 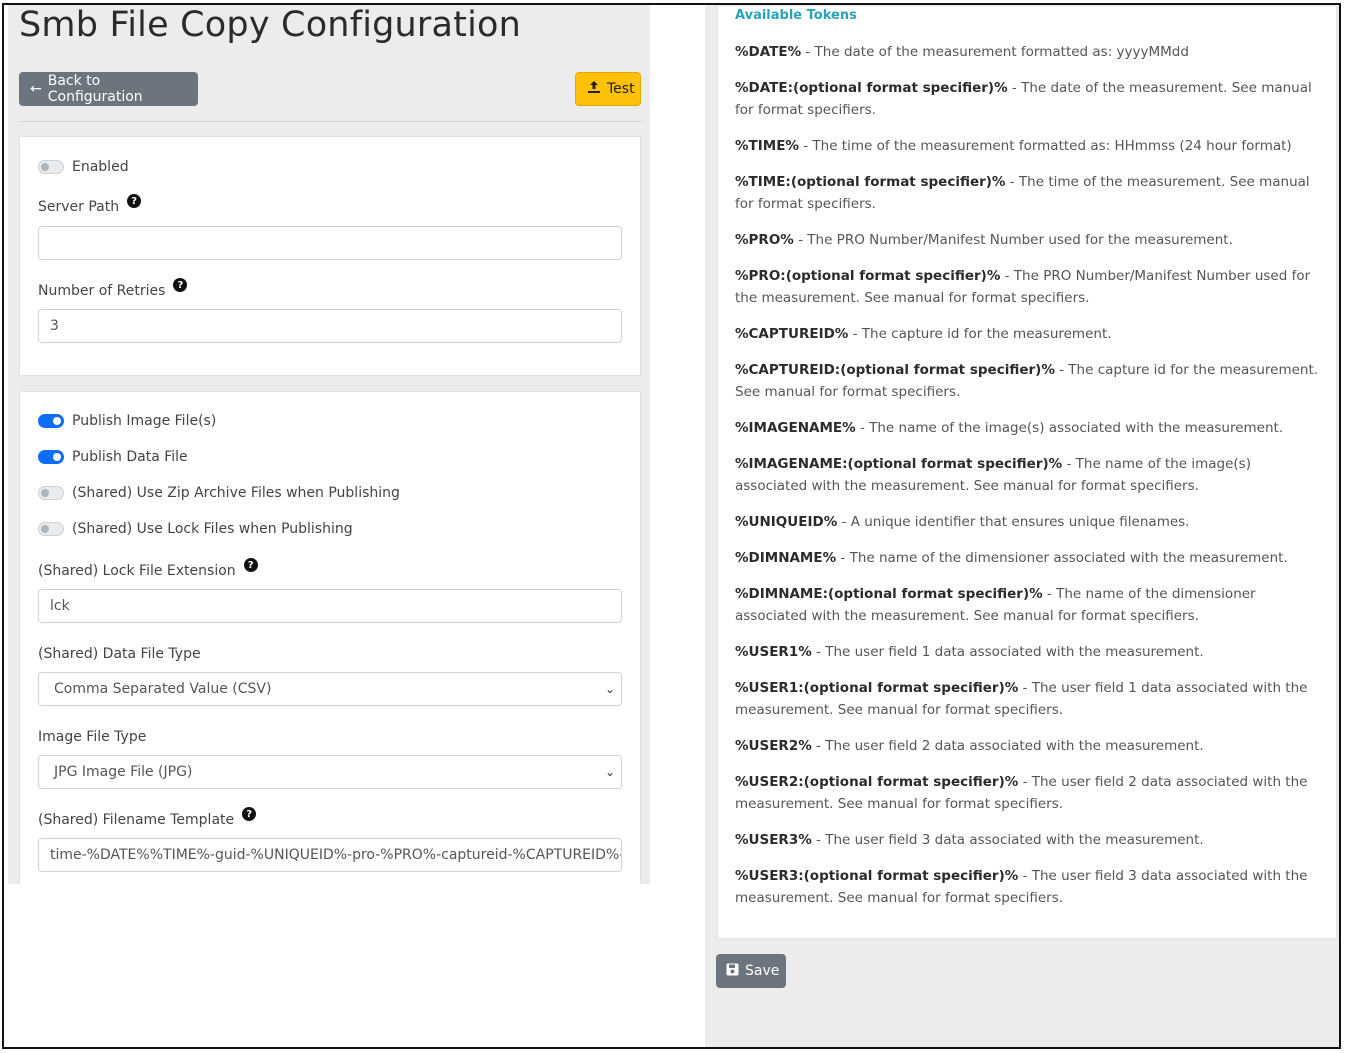 What do you see at coordinates (100, 167) in the screenshot?
I see `enabled-label: Enabled` at bounding box center [100, 167].